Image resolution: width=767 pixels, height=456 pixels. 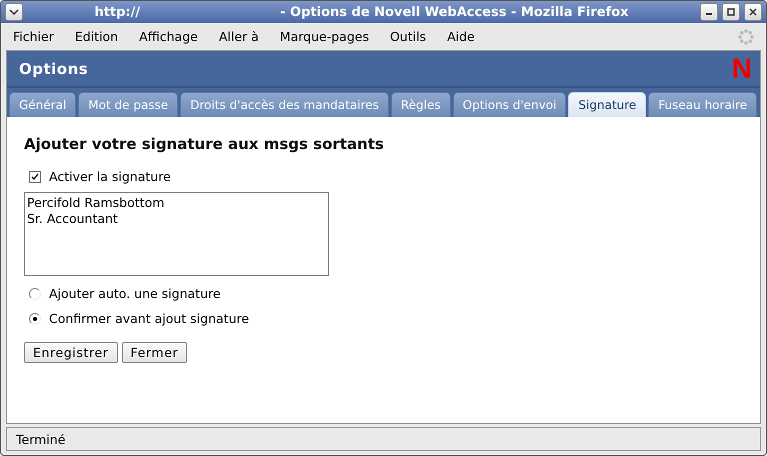 I want to click on close-button, so click(x=753, y=12).